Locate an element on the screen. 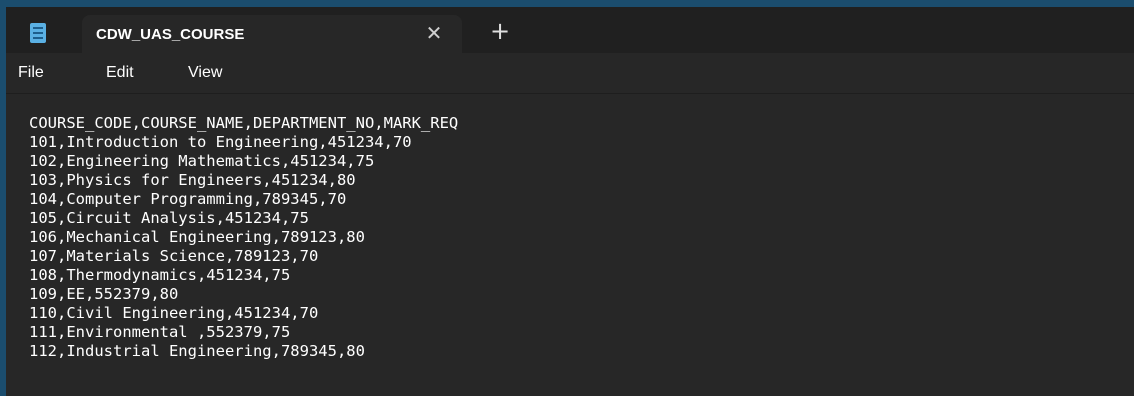 The width and height of the screenshot is (1134, 396). tab-title: CDW_UAS_COURSE is located at coordinates (170, 34).